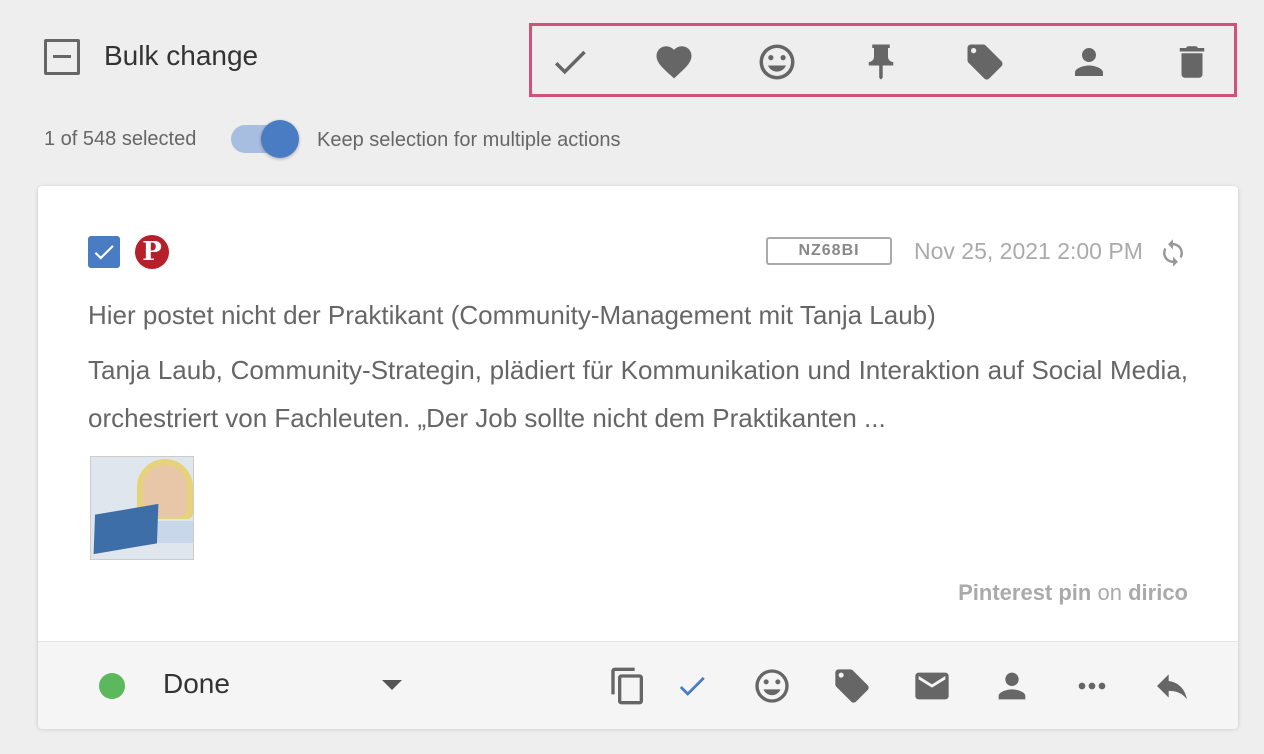 The image size is (1264, 754). I want to click on post-source: Pinterest pin on dirico, so click(1073, 593).